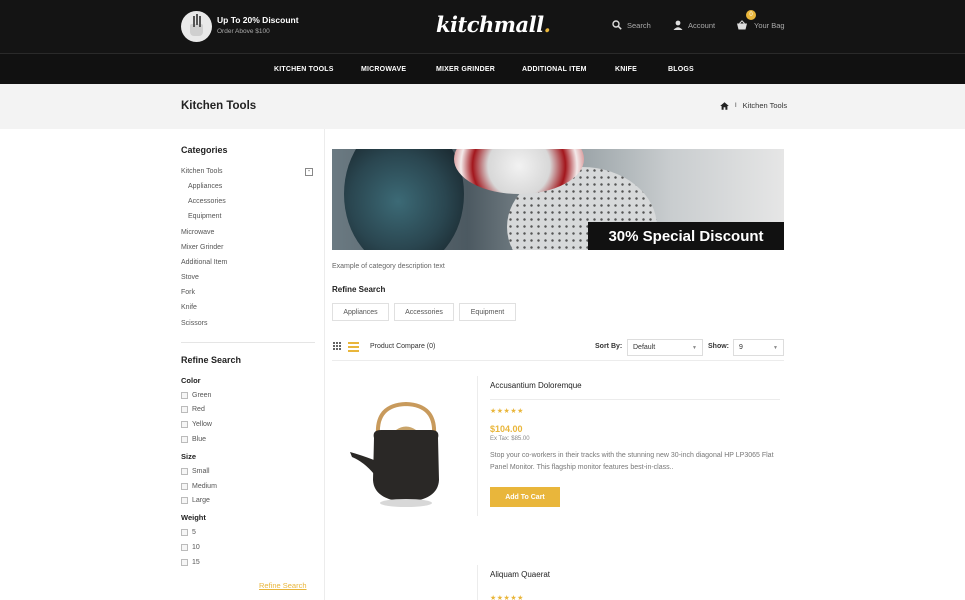 Image resolution: width=965 pixels, height=600 pixels. What do you see at coordinates (724, 105) in the screenshot?
I see `home-icon` at bounding box center [724, 105].